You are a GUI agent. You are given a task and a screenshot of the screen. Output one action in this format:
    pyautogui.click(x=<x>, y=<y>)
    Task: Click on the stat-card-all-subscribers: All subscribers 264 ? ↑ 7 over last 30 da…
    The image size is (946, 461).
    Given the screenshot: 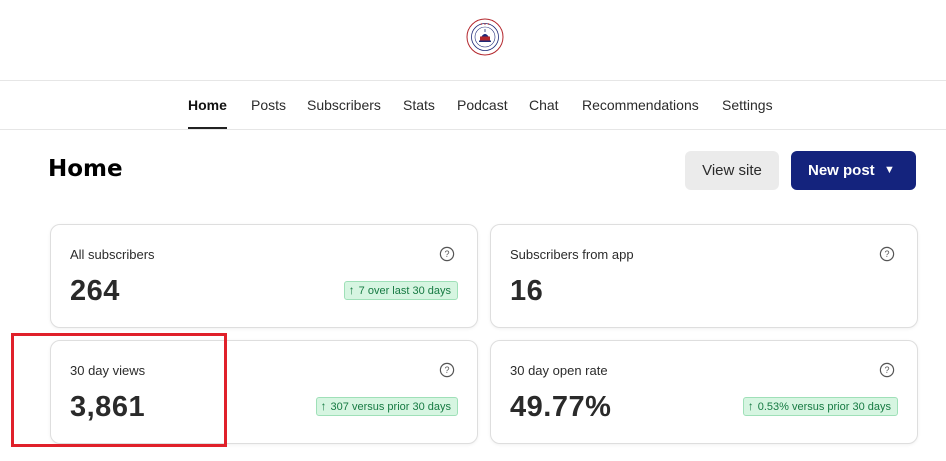 What is the action you would take?
    pyautogui.click(x=264, y=276)
    